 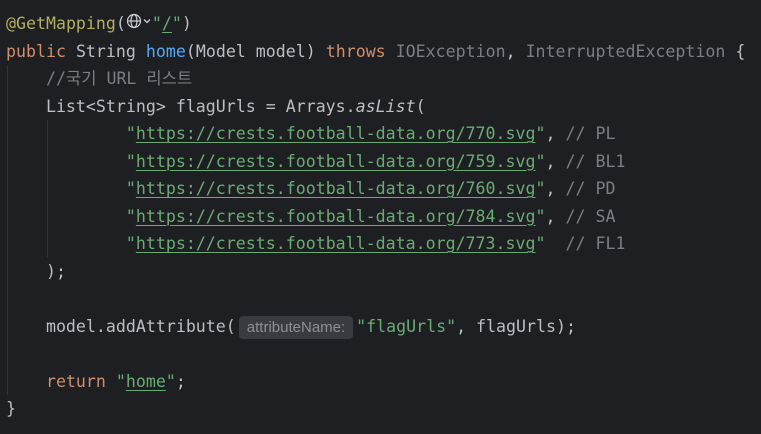 I want to click on brace-close: }, so click(x=11, y=408).